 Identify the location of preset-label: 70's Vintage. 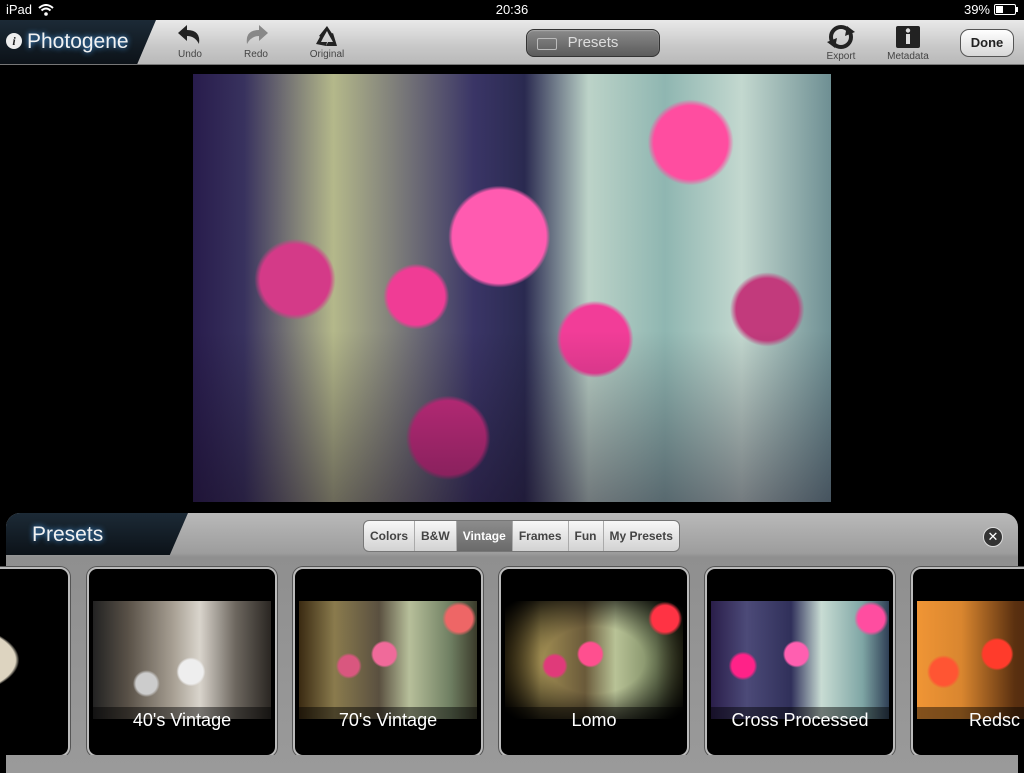
(388, 720).